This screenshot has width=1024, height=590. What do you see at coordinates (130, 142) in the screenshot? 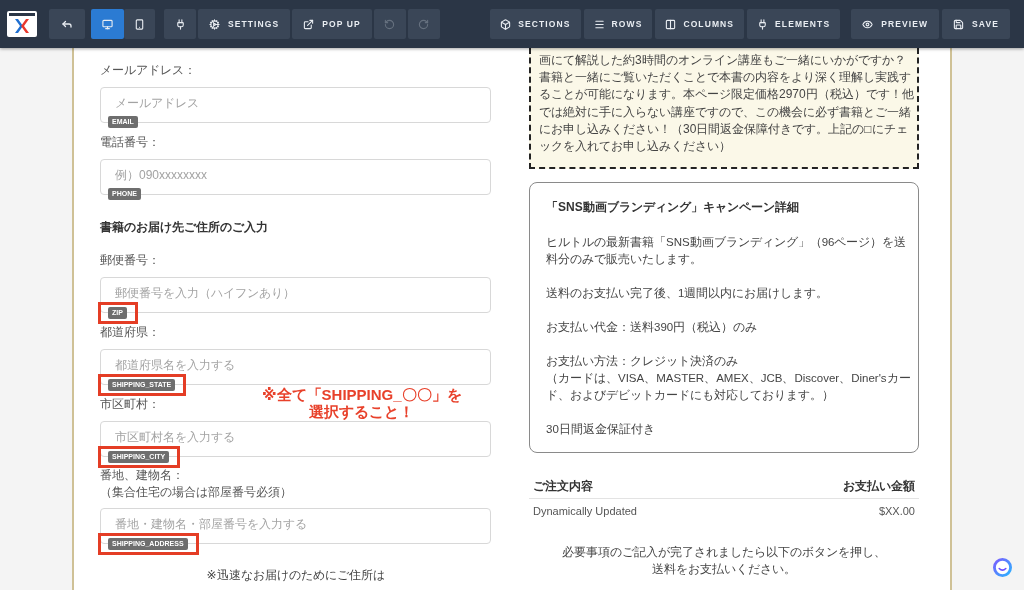
I see `field-label: 電話番号：` at bounding box center [130, 142].